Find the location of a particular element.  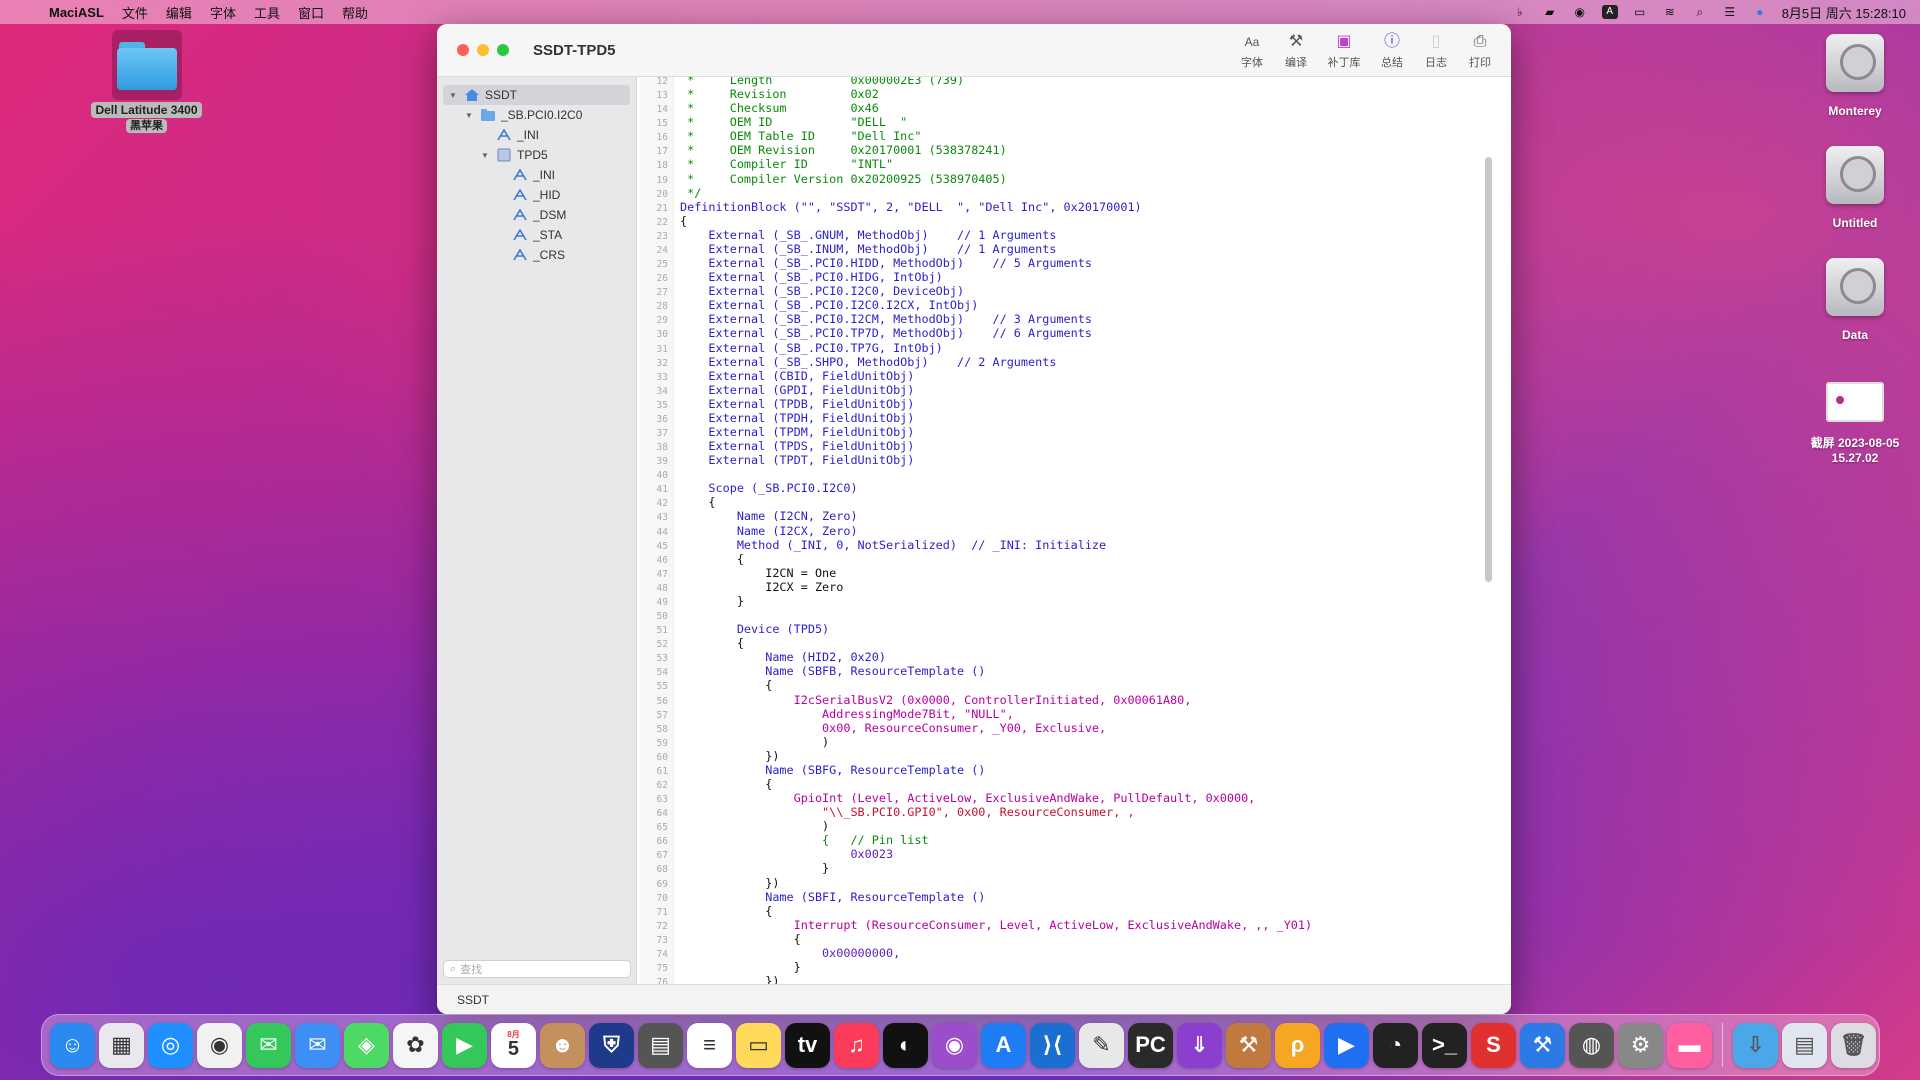

dock-music: ♫ is located at coordinates (856, 1045).